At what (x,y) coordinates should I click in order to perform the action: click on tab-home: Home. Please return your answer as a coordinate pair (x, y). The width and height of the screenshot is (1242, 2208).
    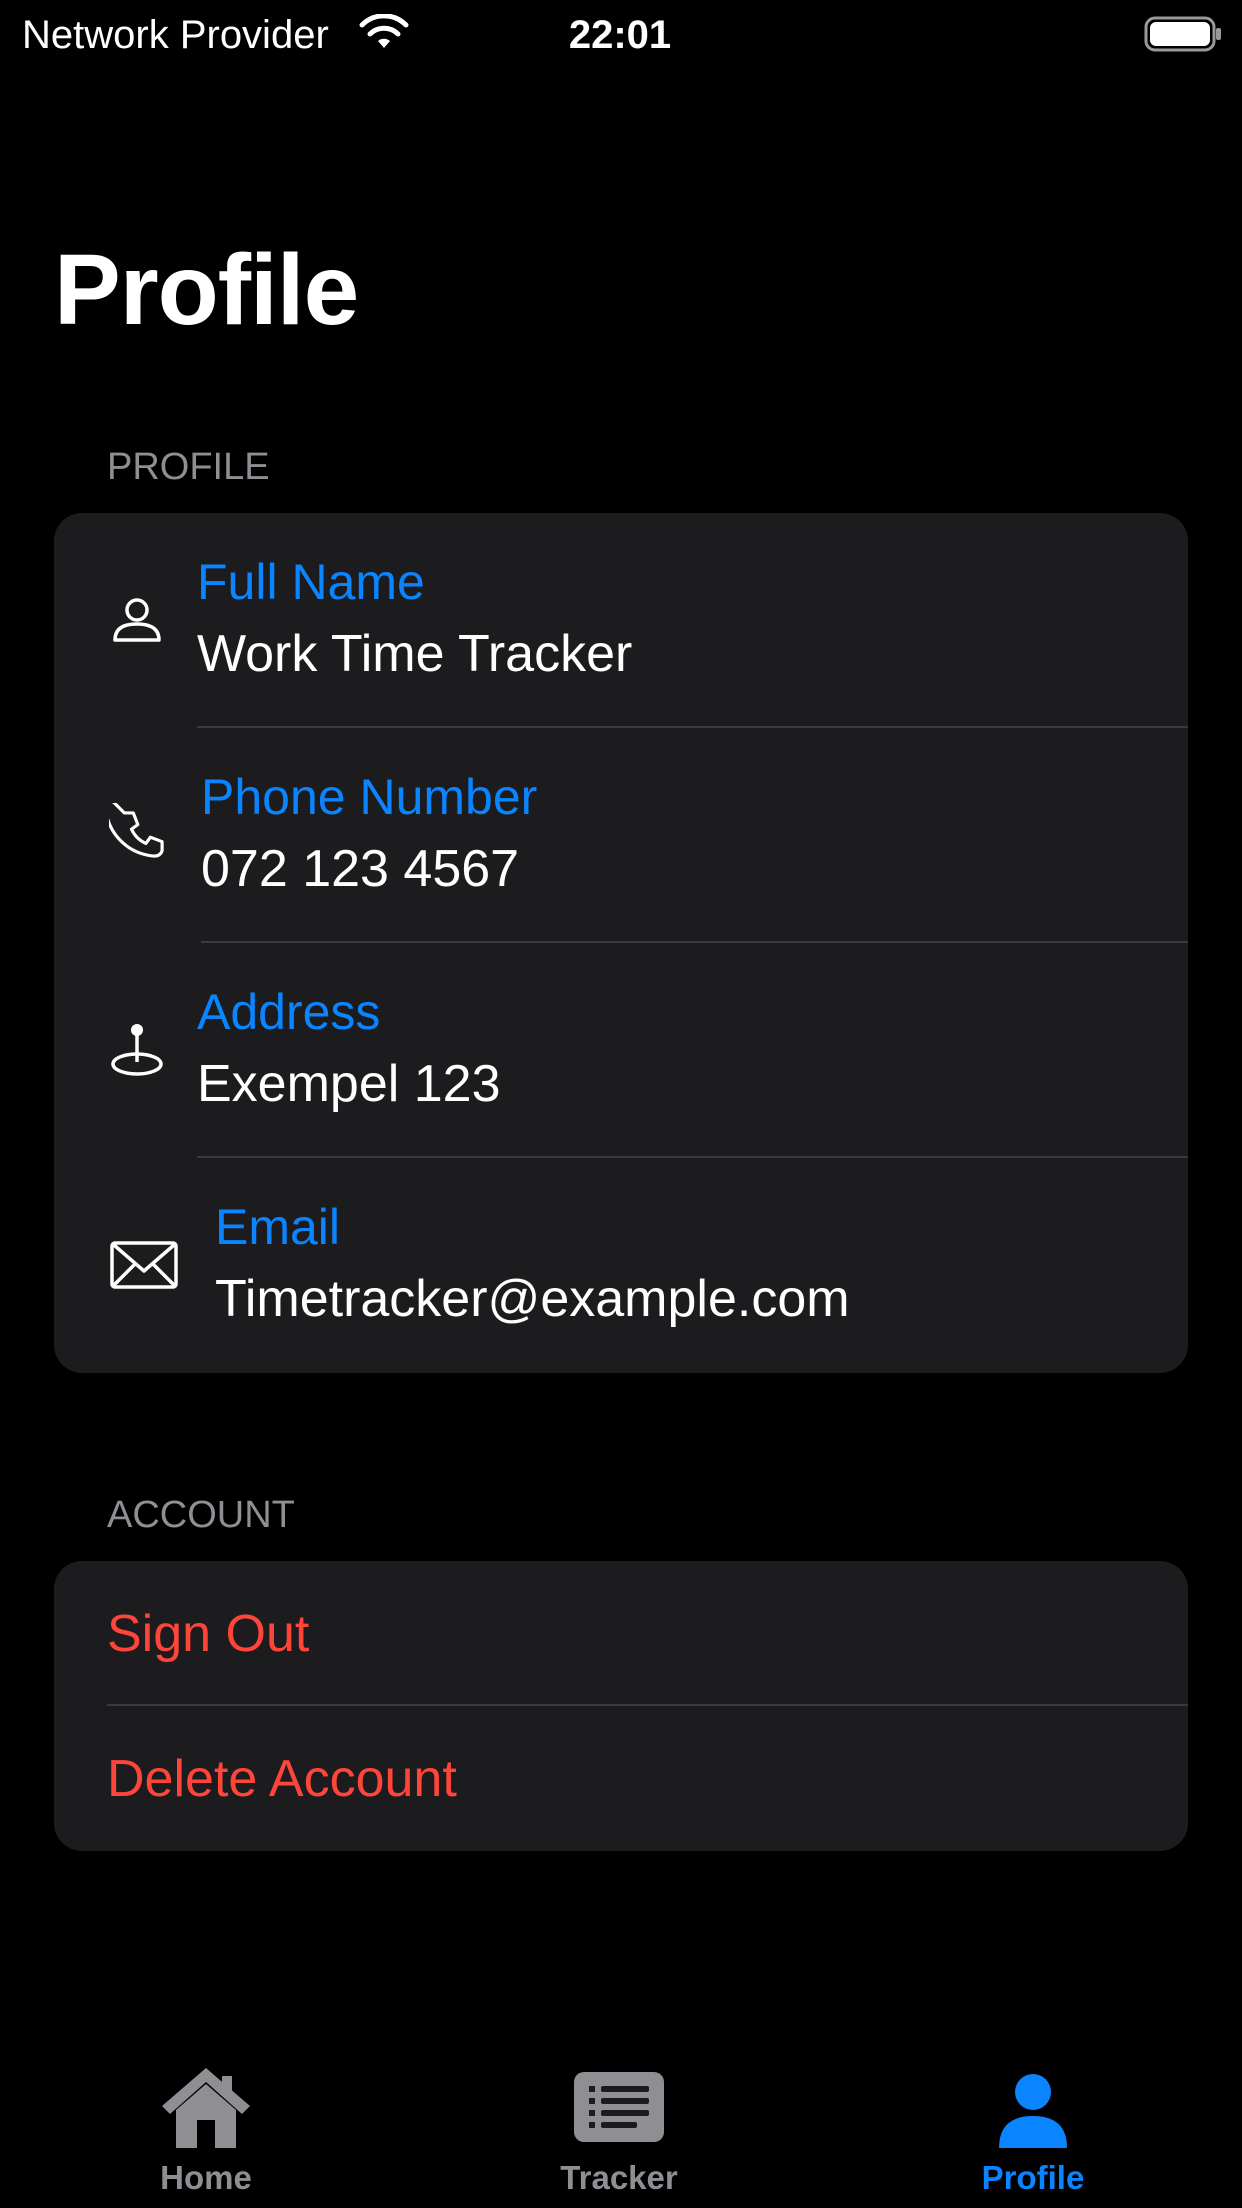
    Looking at the image, I should click on (206, 2124).